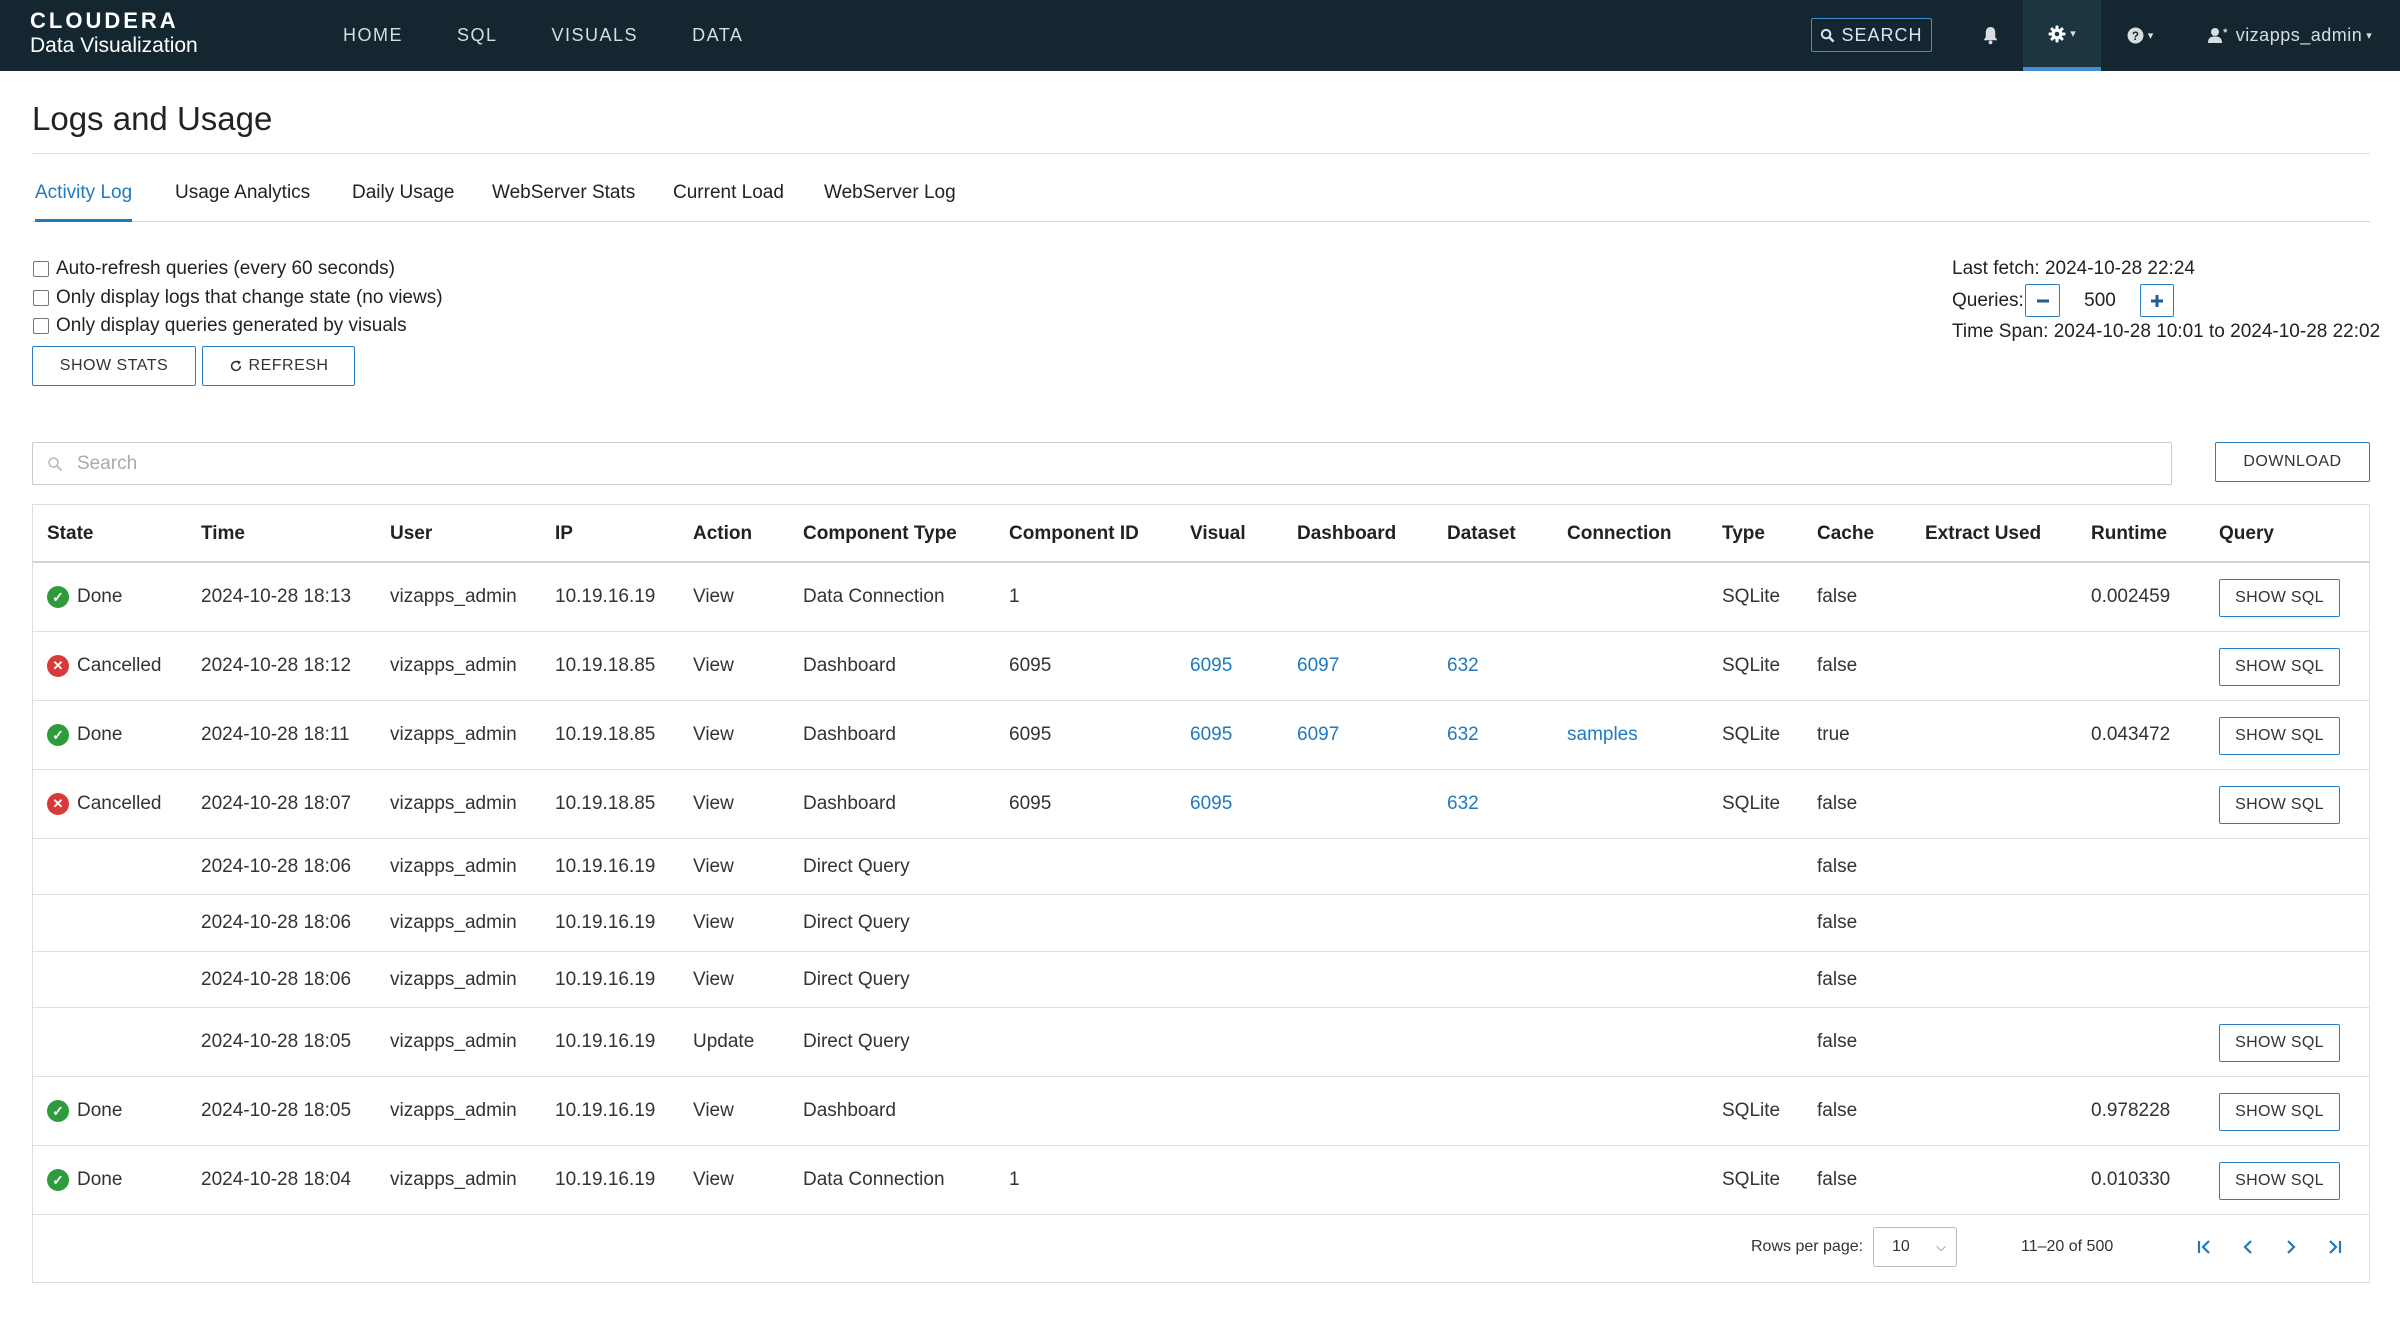  Describe the element at coordinates (890, 202) in the screenshot. I see `tab-webserver-log: WebServer Log` at that location.